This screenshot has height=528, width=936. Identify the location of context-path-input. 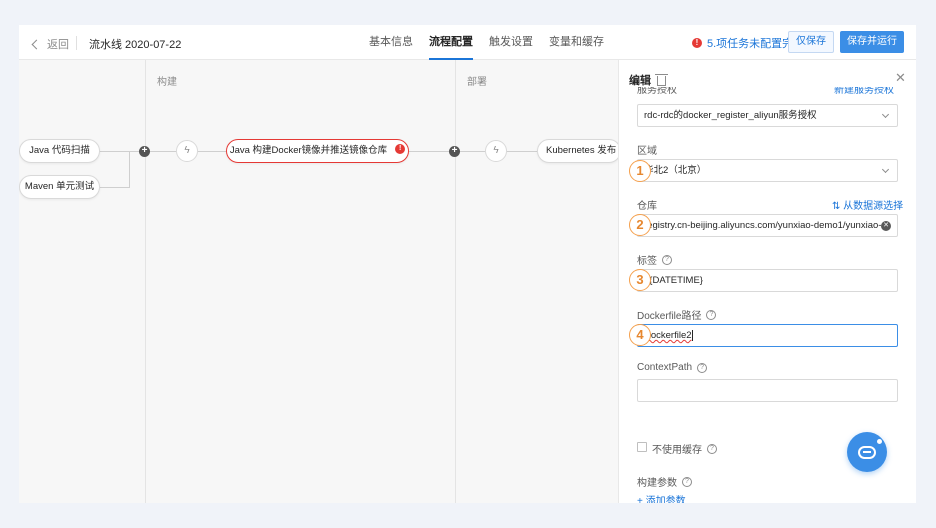
(767, 390).